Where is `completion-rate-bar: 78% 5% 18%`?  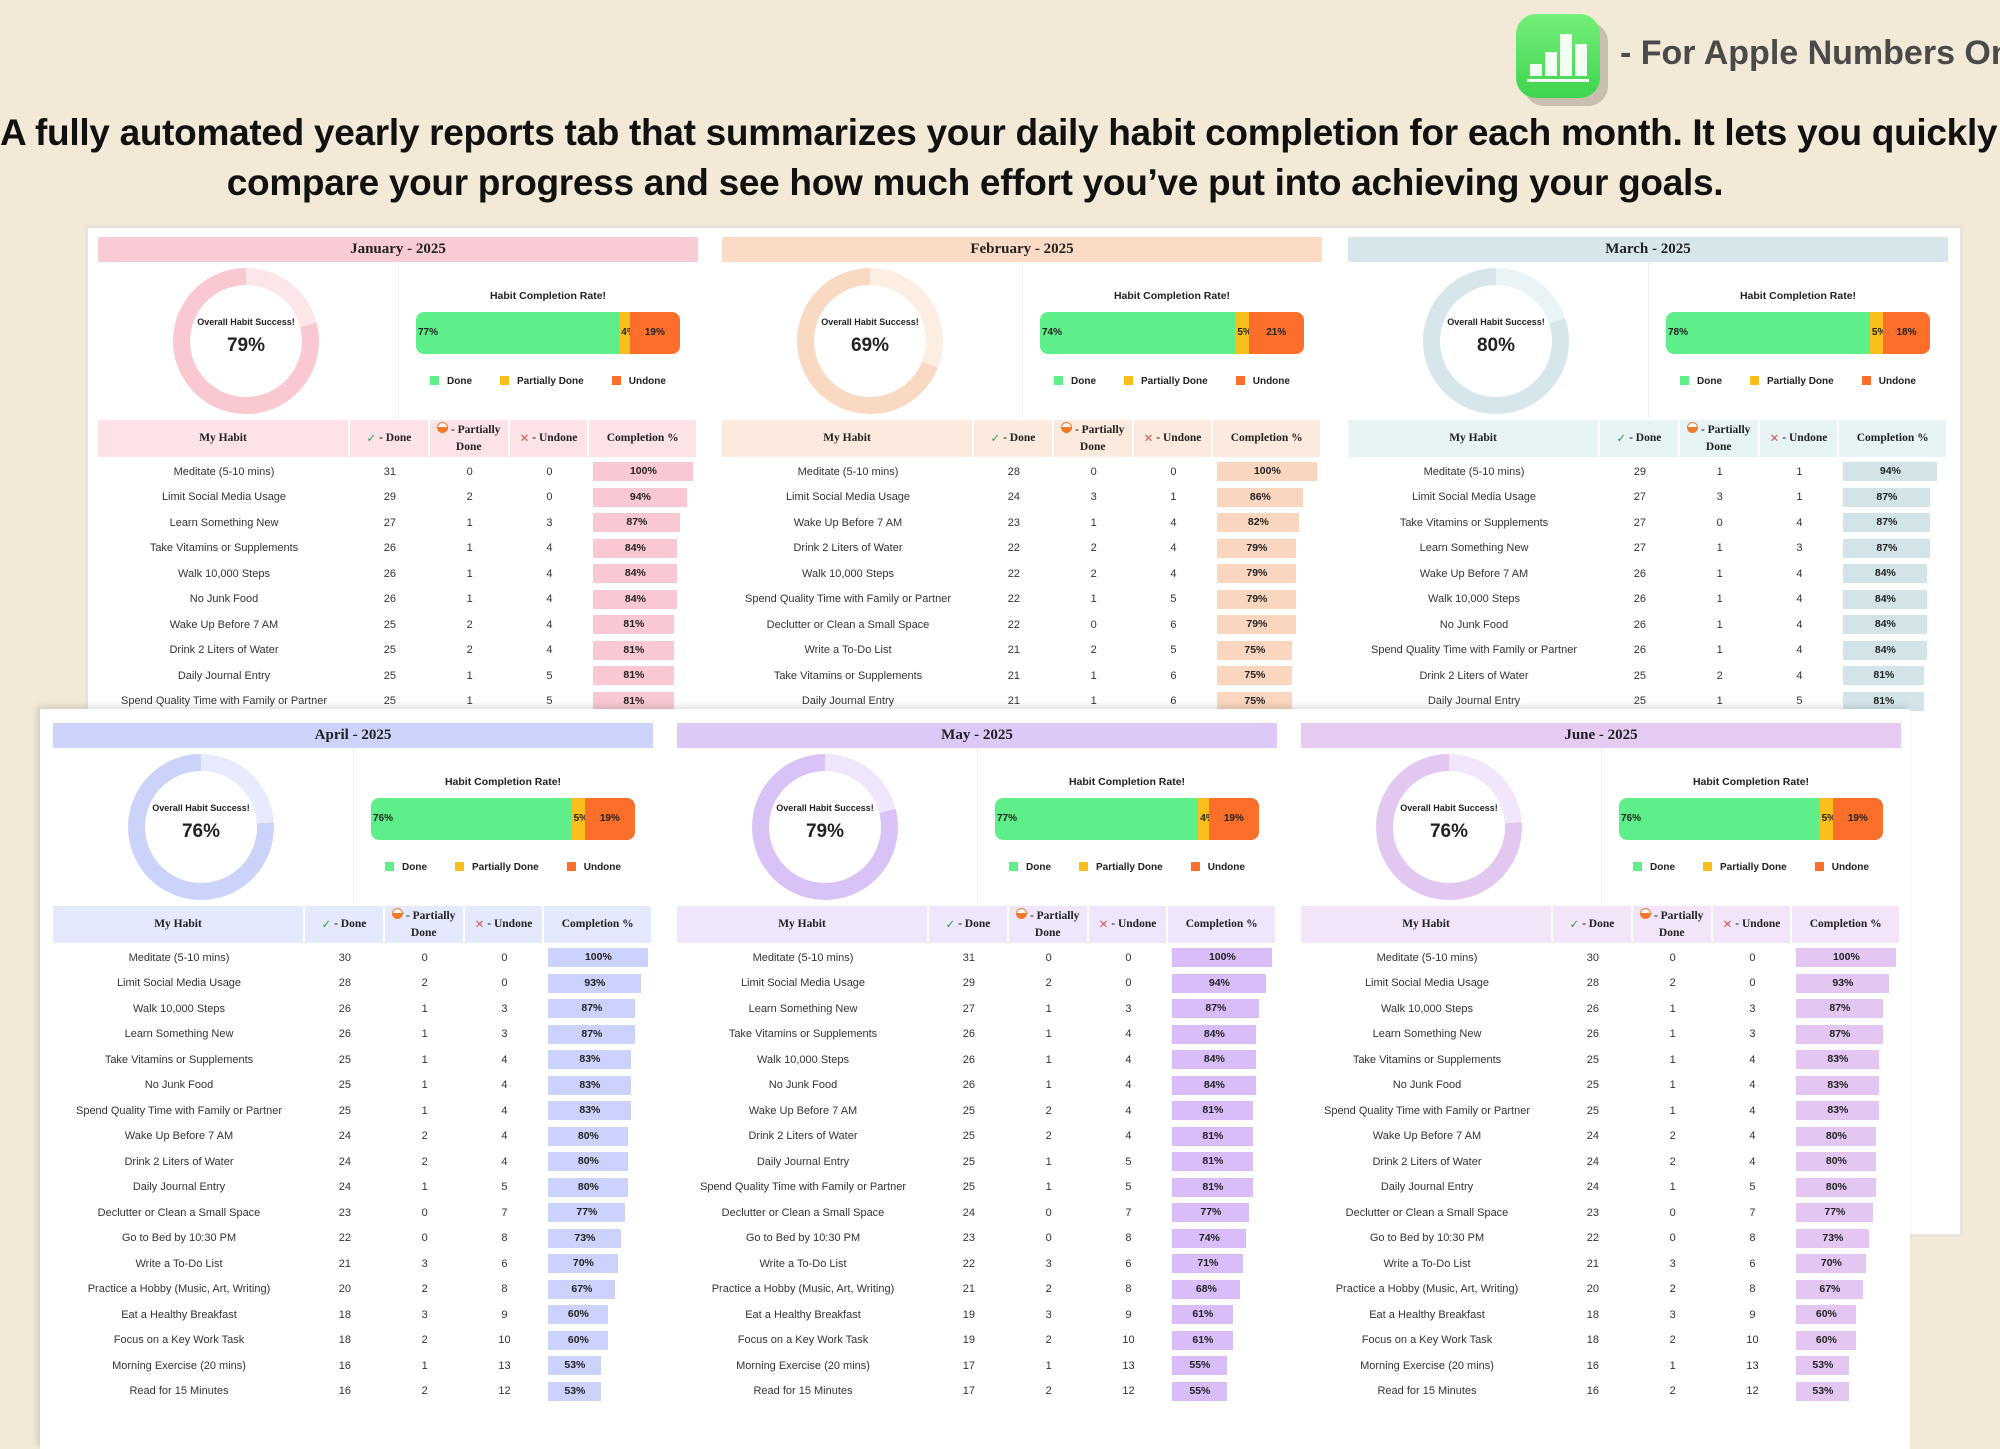
completion-rate-bar: 78% 5% 18% is located at coordinates (1798, 333).